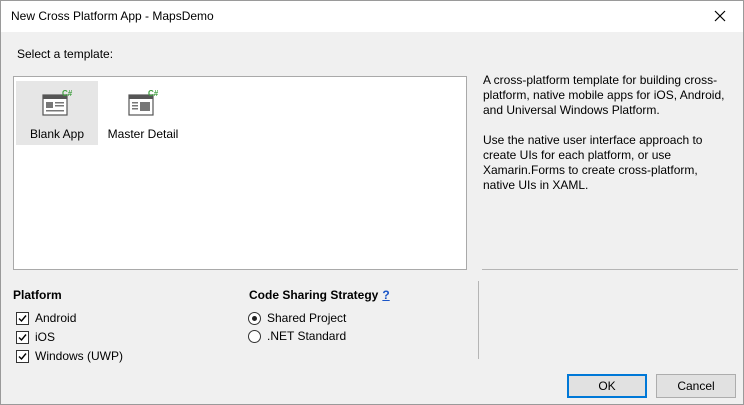  I want to click on radio-label: Shared Project, so click(307, 318).